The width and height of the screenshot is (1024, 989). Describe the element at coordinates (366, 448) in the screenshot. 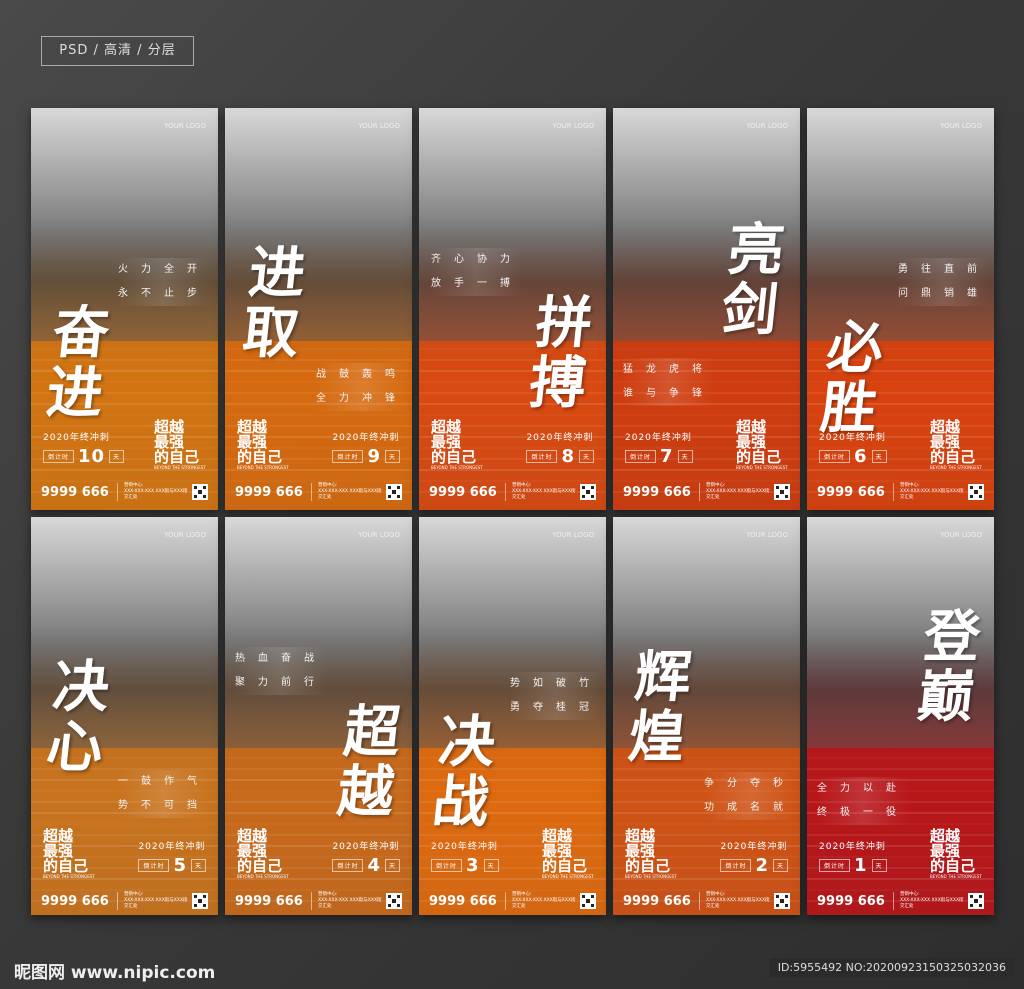

I see `countdown: 2020年终冲刺 倒计时 9 天` at that location.